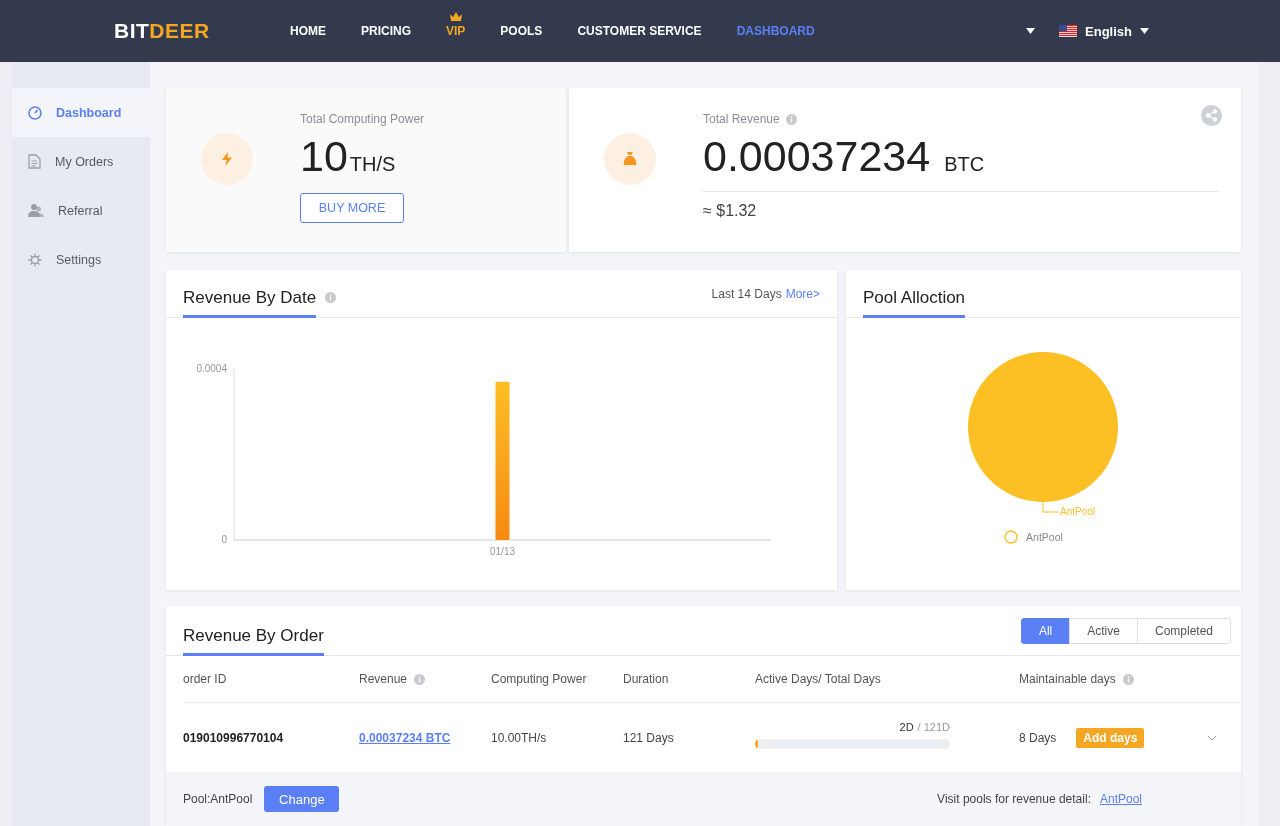  I want to click on column-header: Computing Power, so click(539, 679).